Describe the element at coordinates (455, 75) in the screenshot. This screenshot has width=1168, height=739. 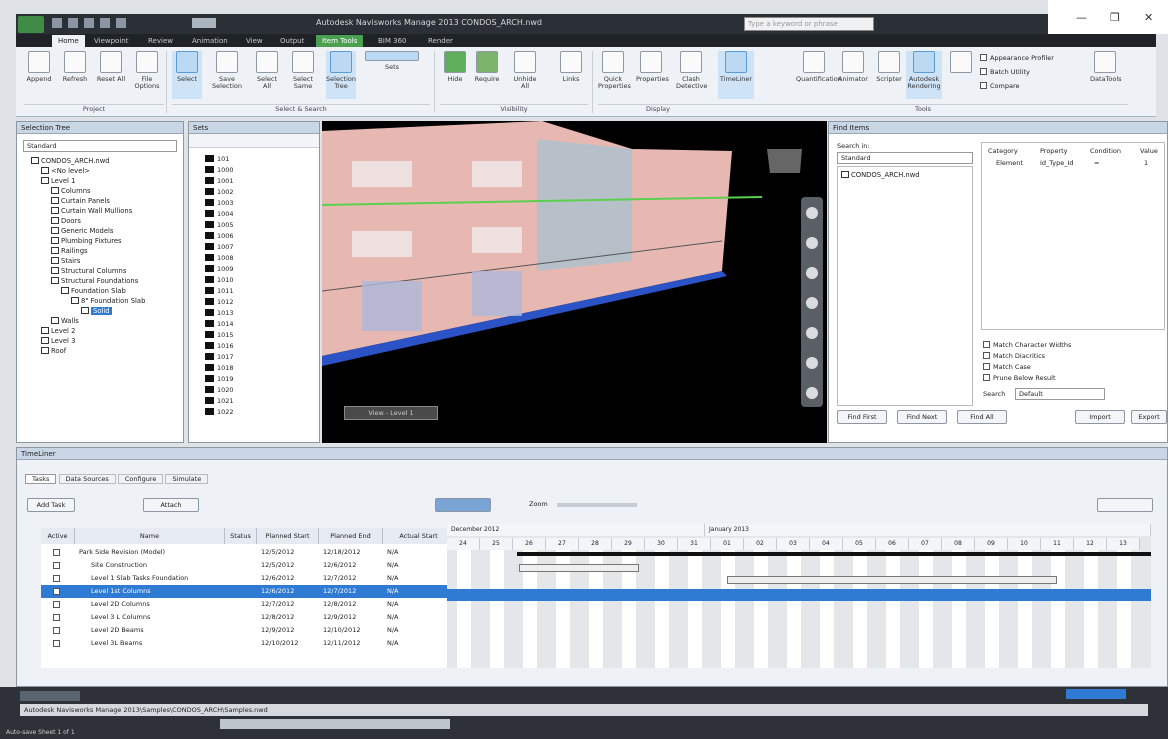
I see `hide-button: Hide` at that location.